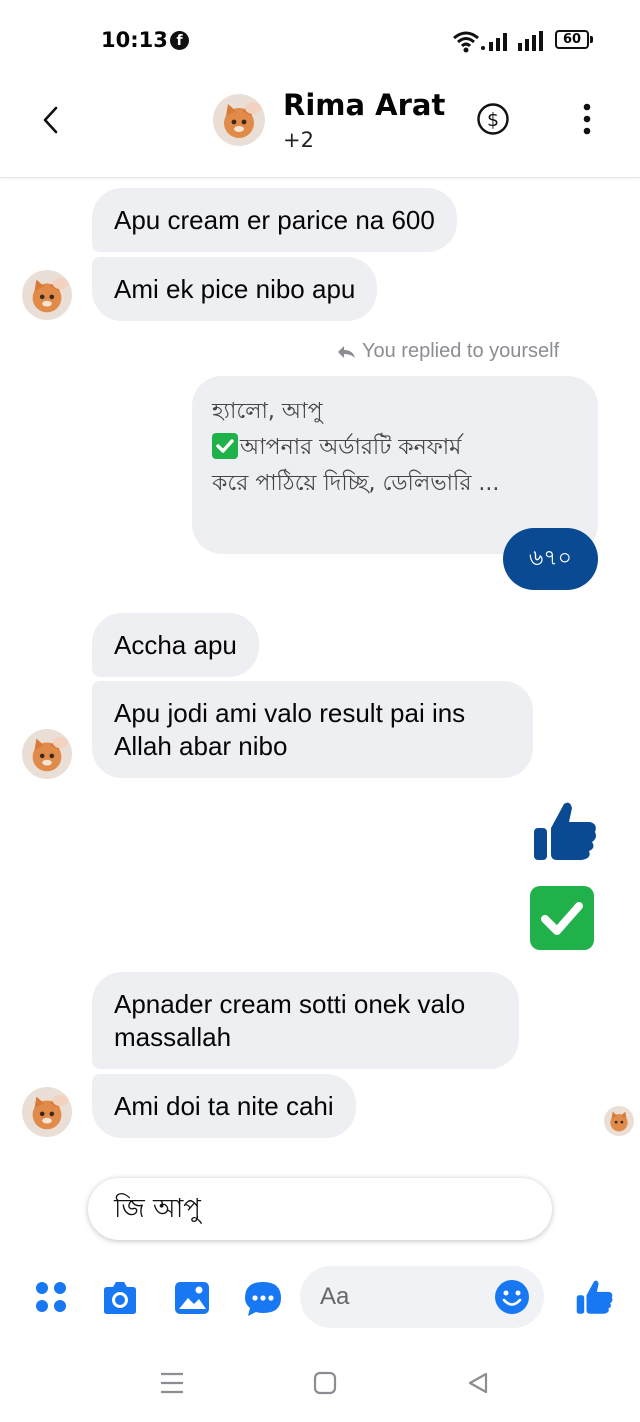  What do you see at coordinates (134, 40) in the screenshot?
I see `status-time: 10:13` at bounding box center [134, 40].